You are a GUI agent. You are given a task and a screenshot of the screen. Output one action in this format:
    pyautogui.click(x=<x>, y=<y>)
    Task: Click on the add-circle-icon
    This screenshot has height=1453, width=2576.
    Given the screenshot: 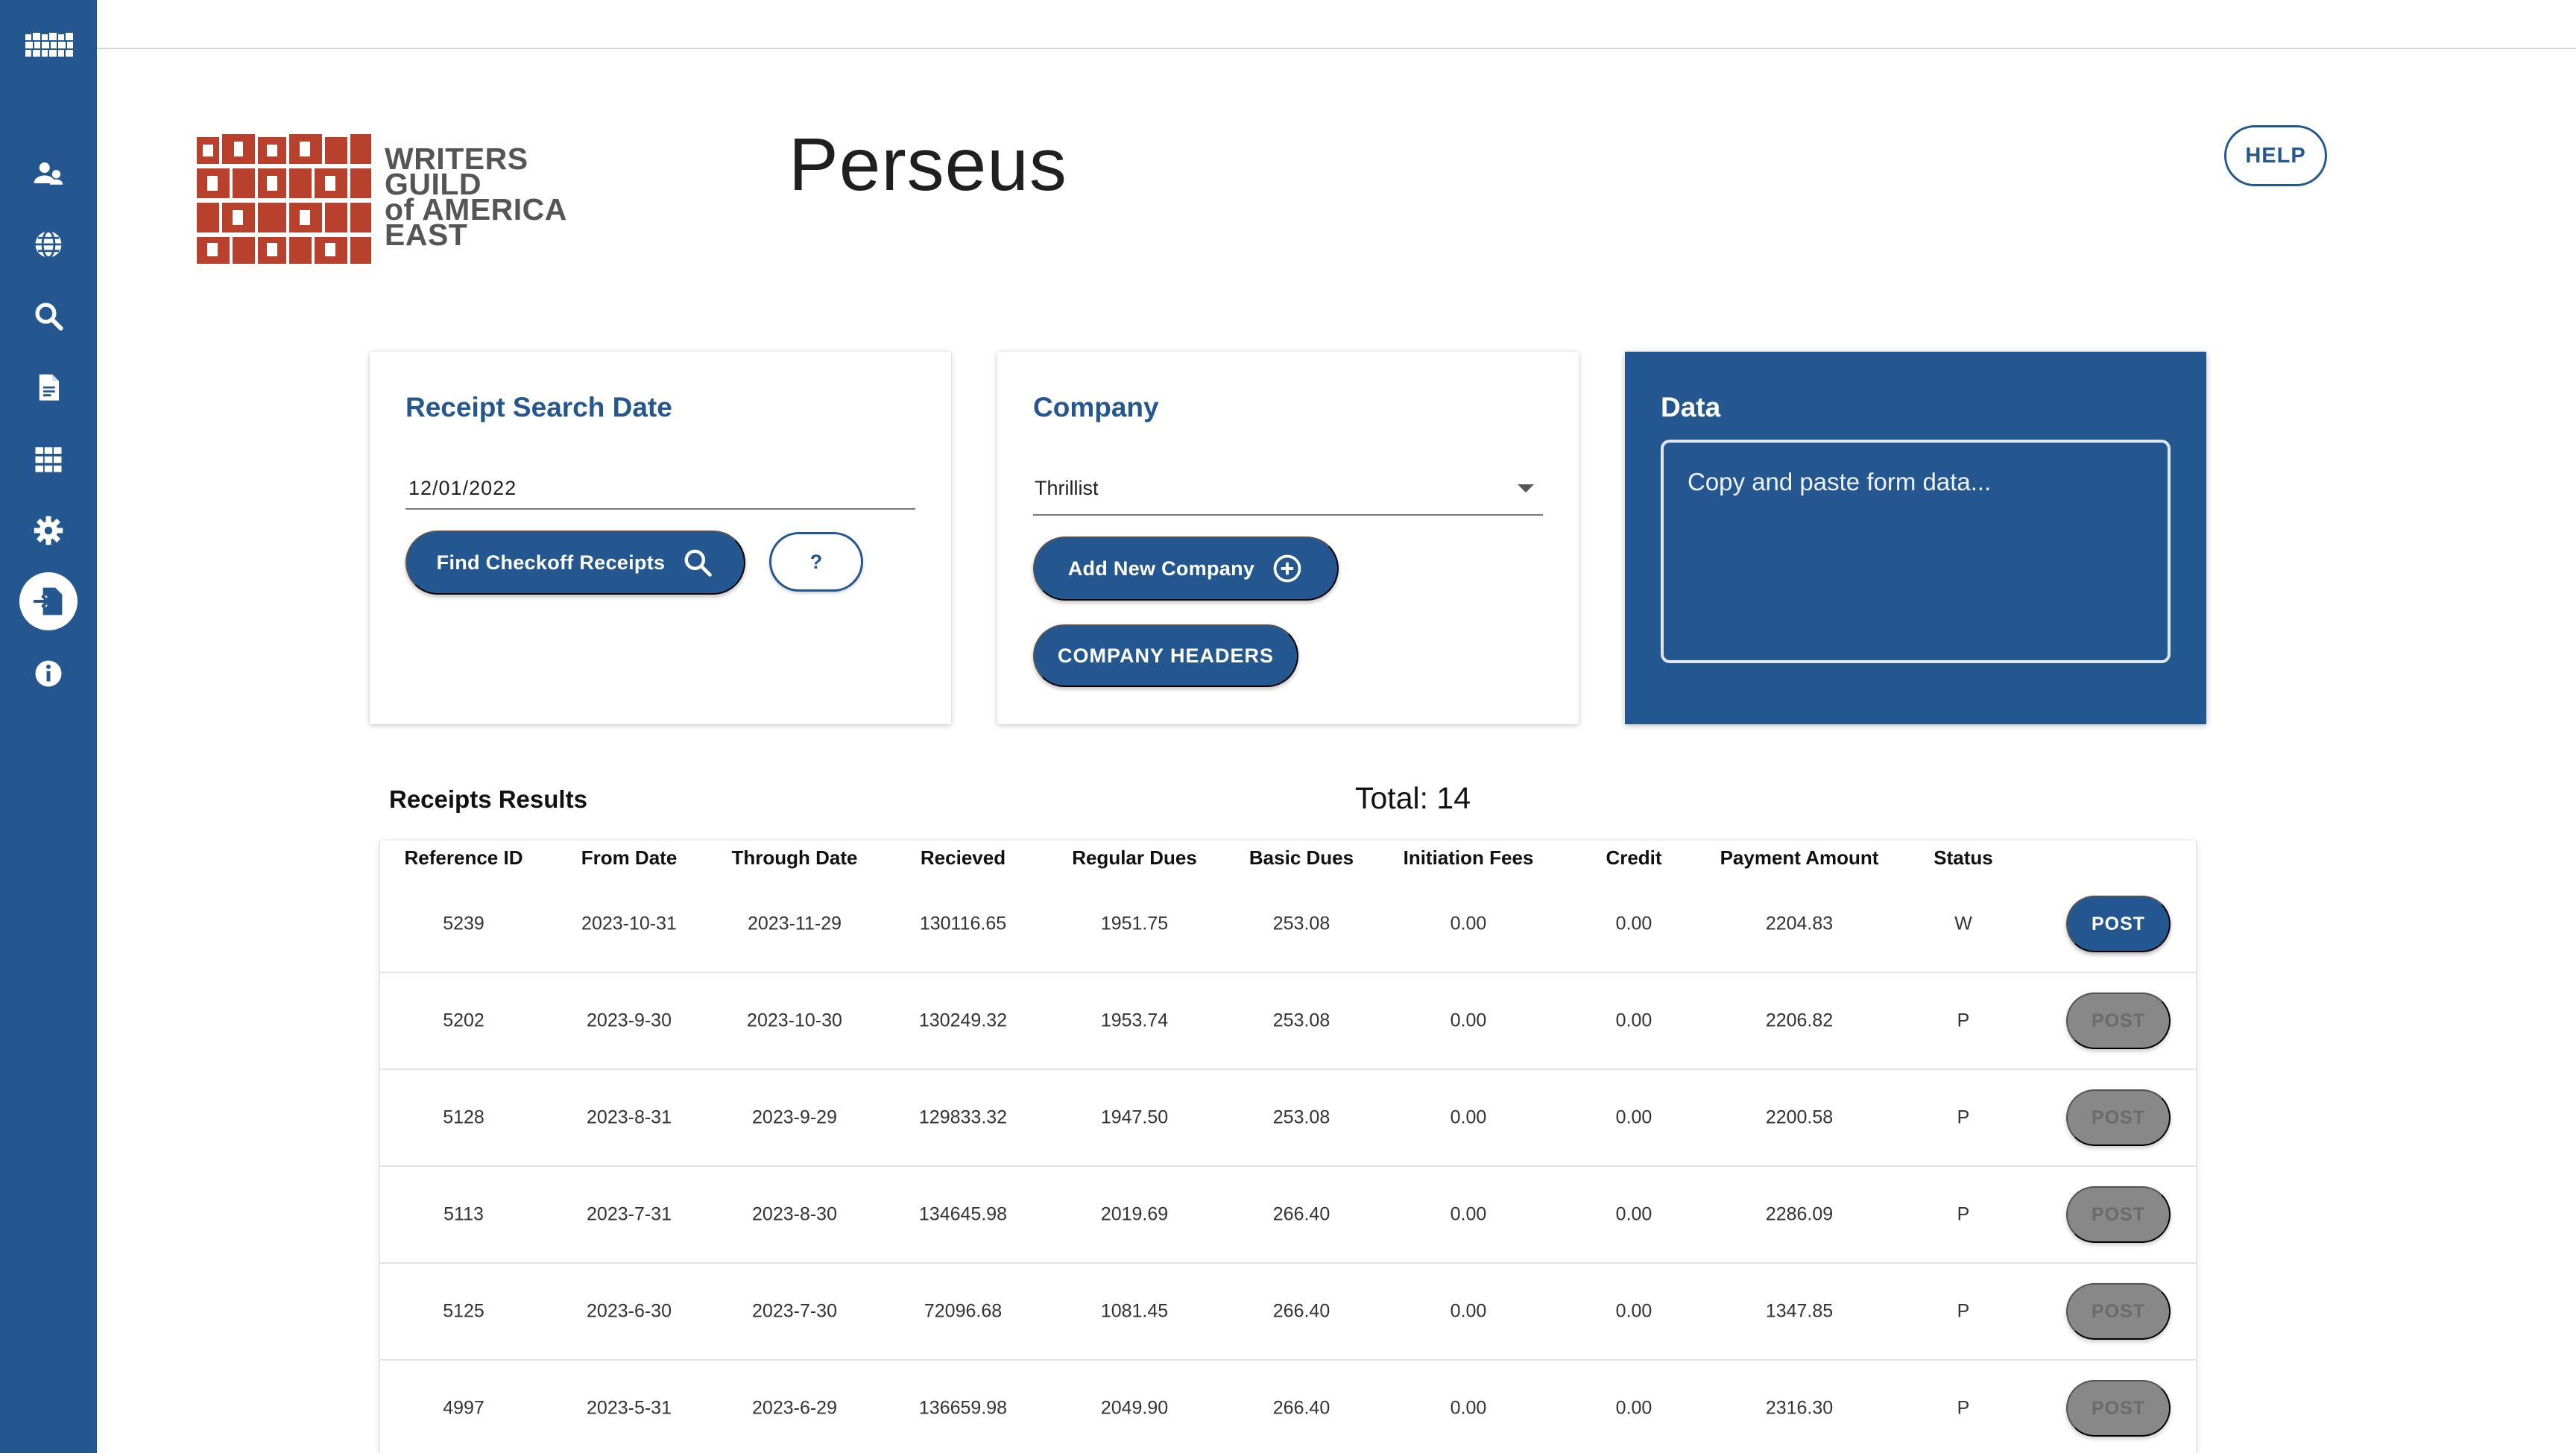 What is the action you would take?
    pyautogui.click(x=1287, y=568)
    